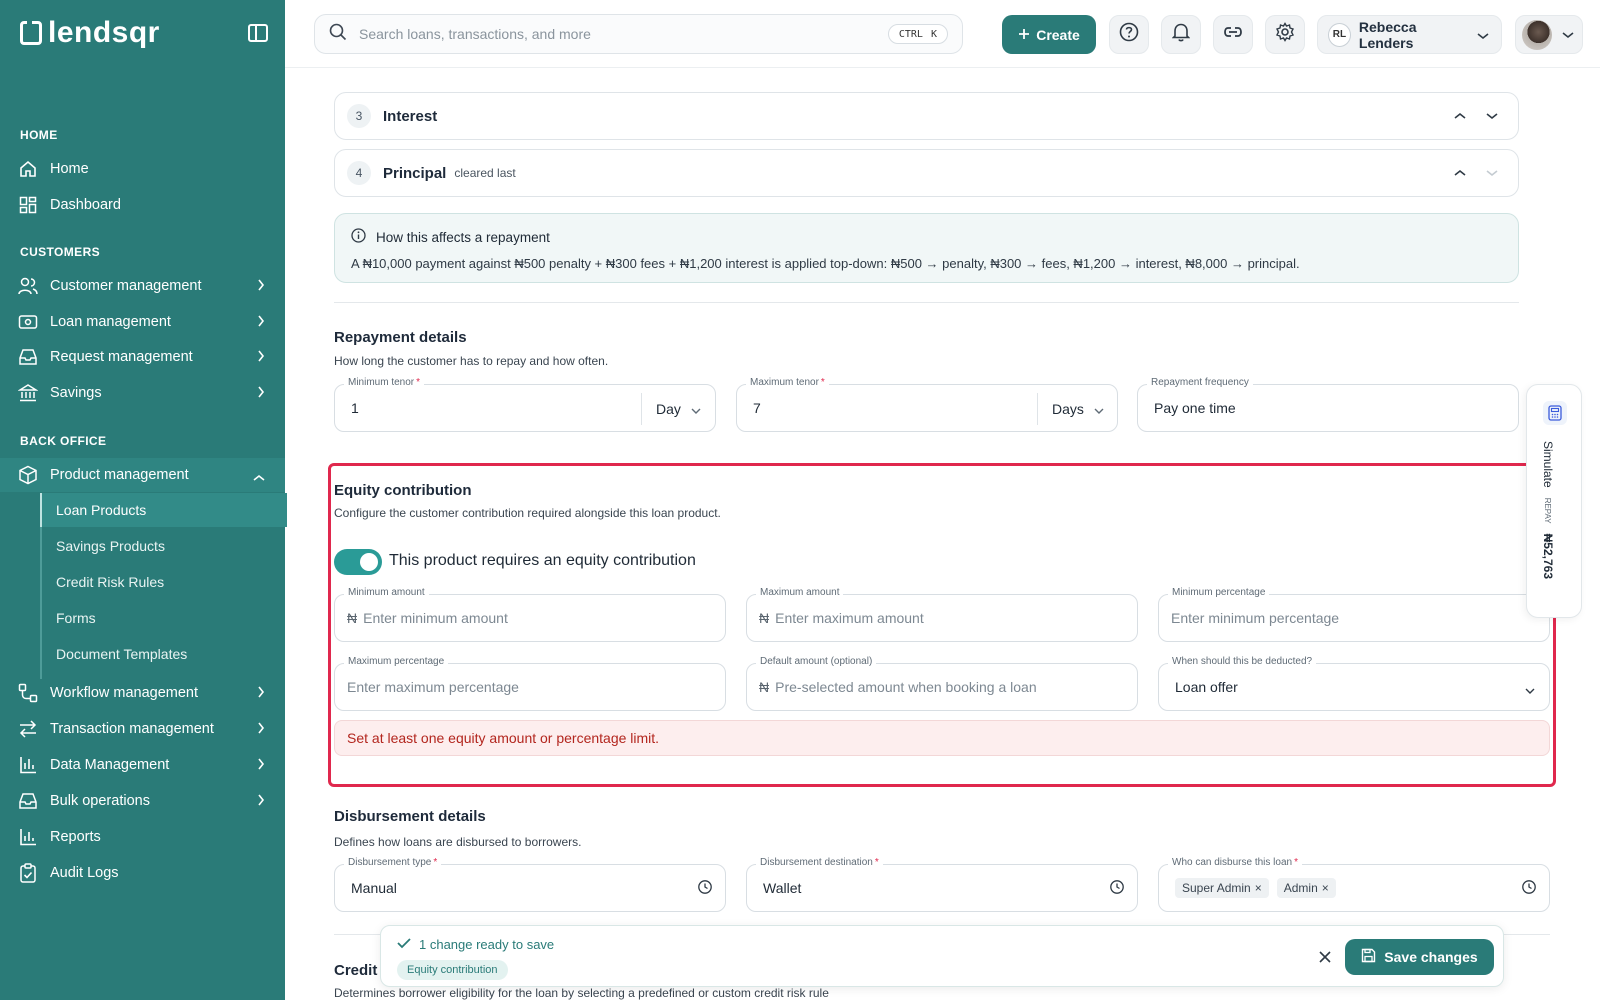  What do you see at coordinates (142, 801) in the screenshot?
I see `sidebar-item-bulk-operations: Bulk operations` at bounding box center [142, 801].